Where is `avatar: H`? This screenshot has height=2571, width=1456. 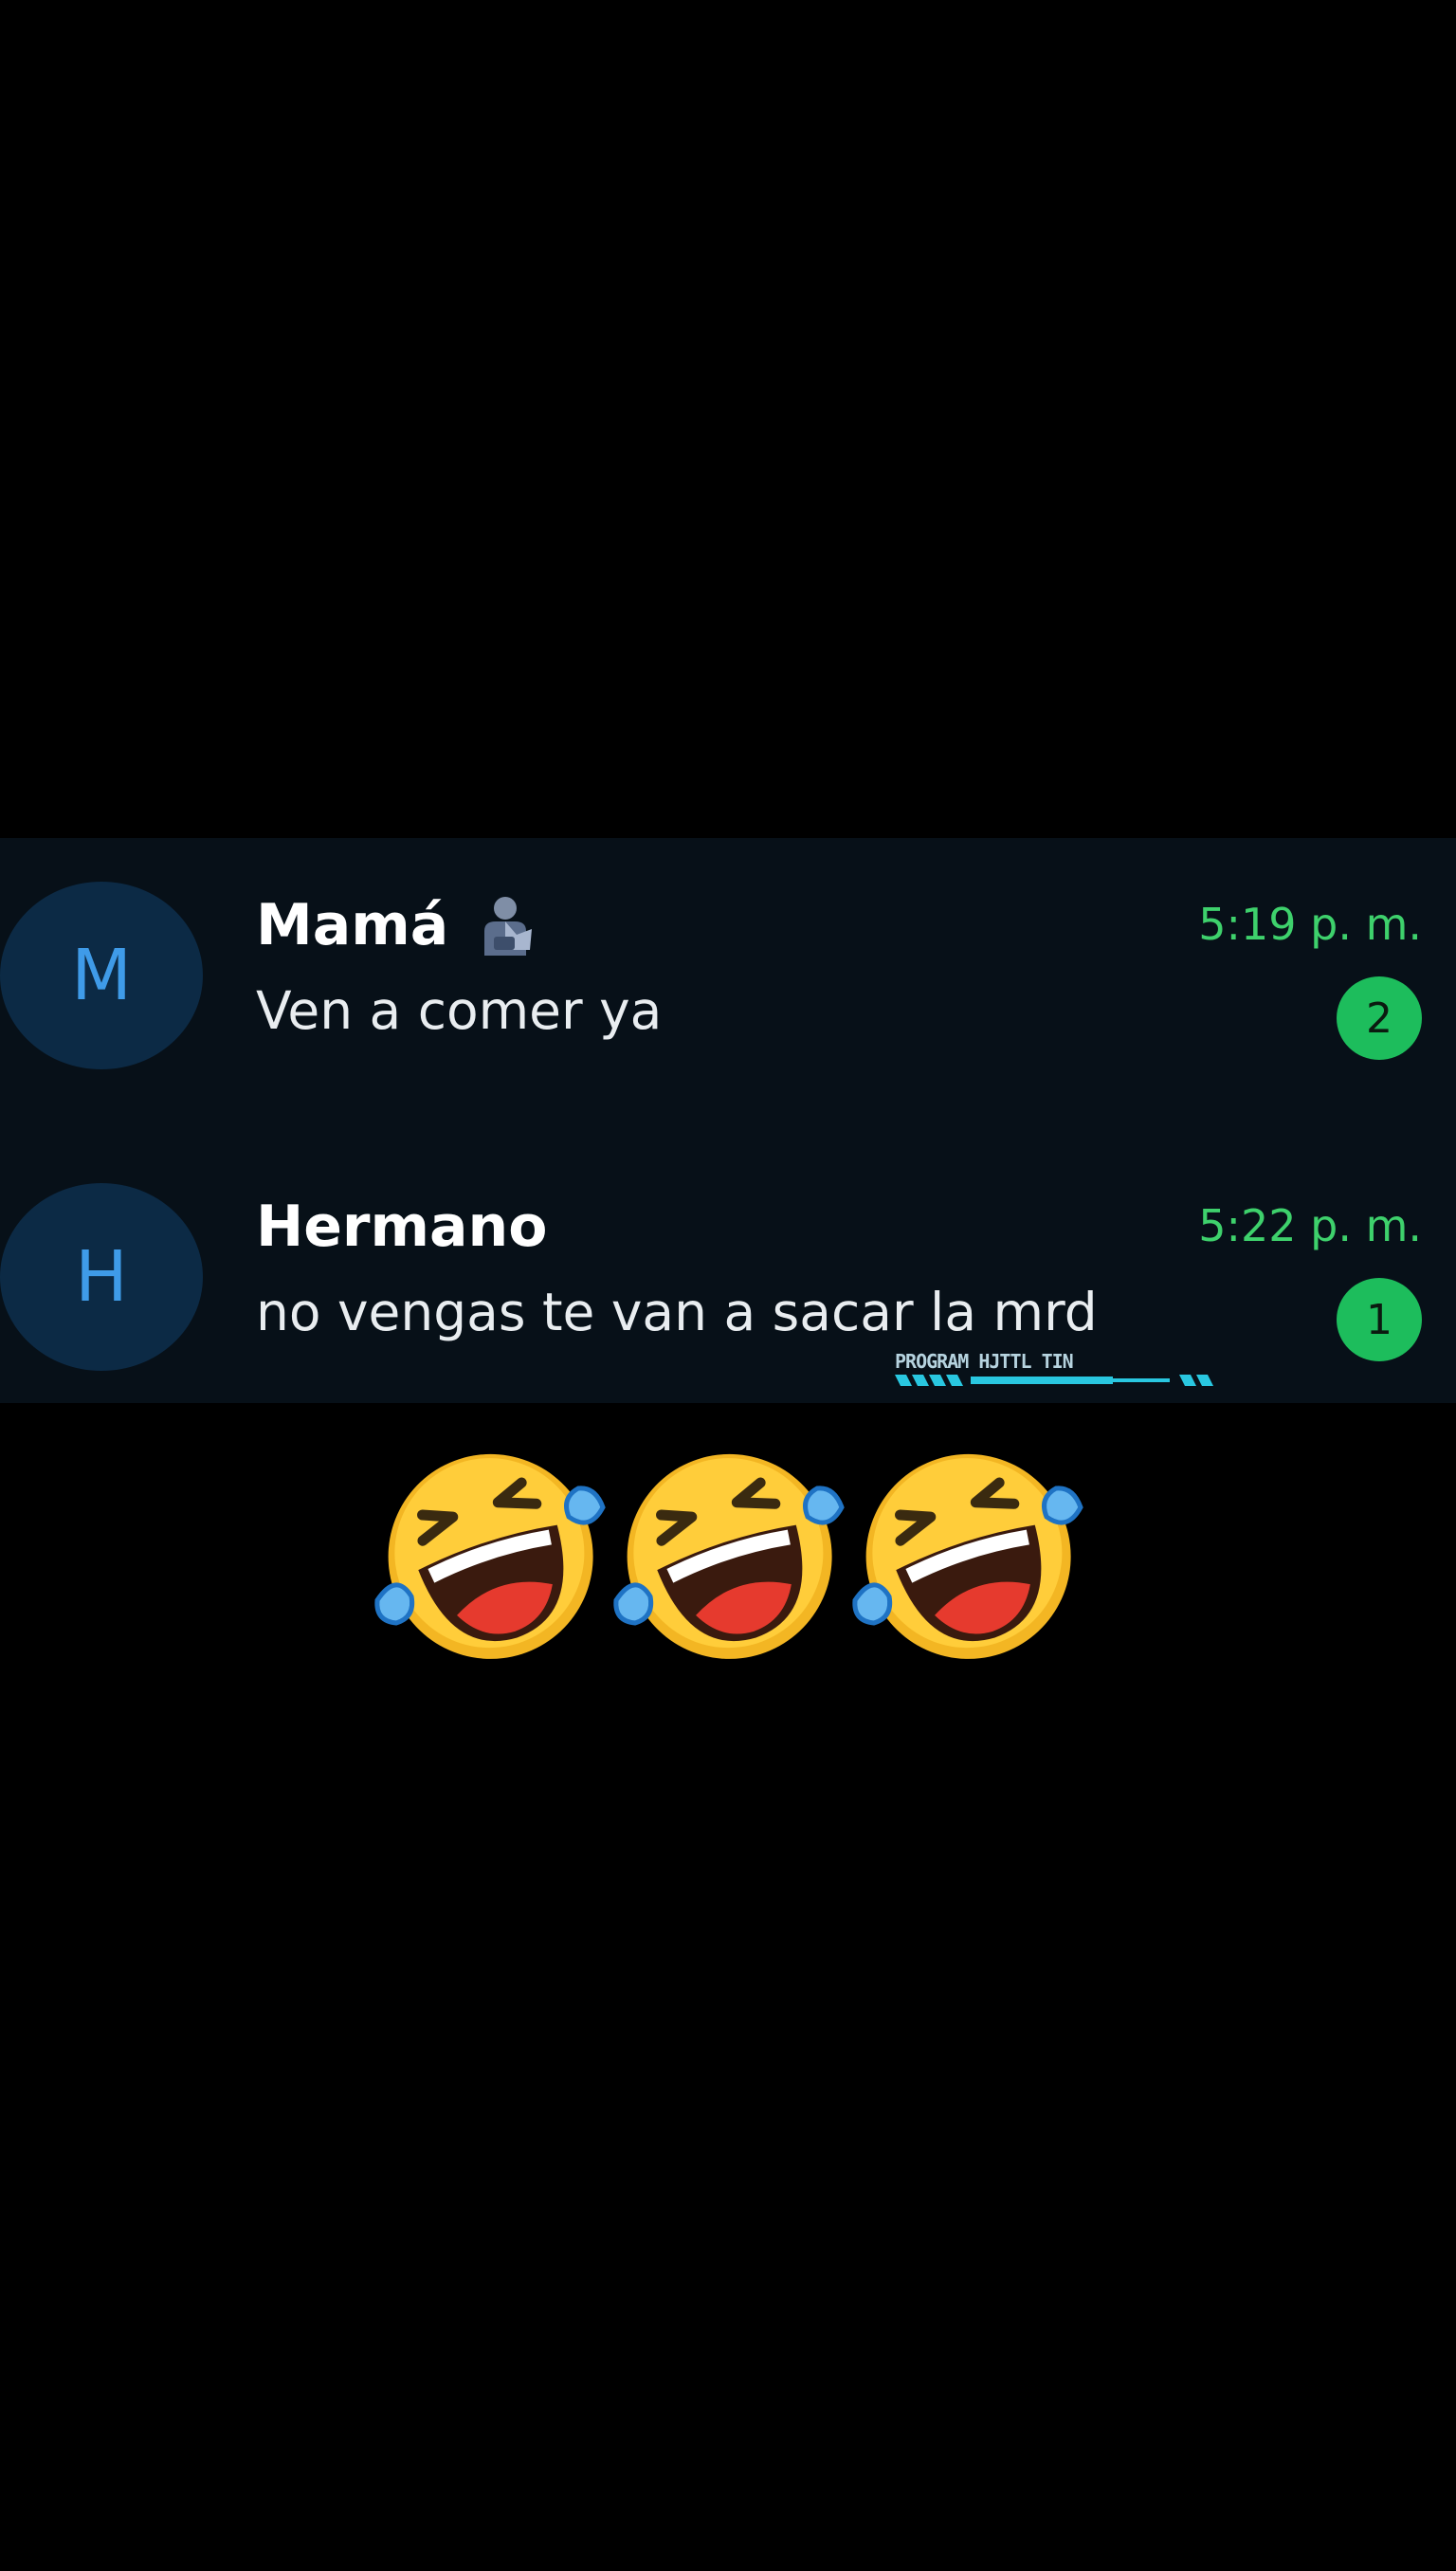
avatar: H is located at coordinates (101, 1277).